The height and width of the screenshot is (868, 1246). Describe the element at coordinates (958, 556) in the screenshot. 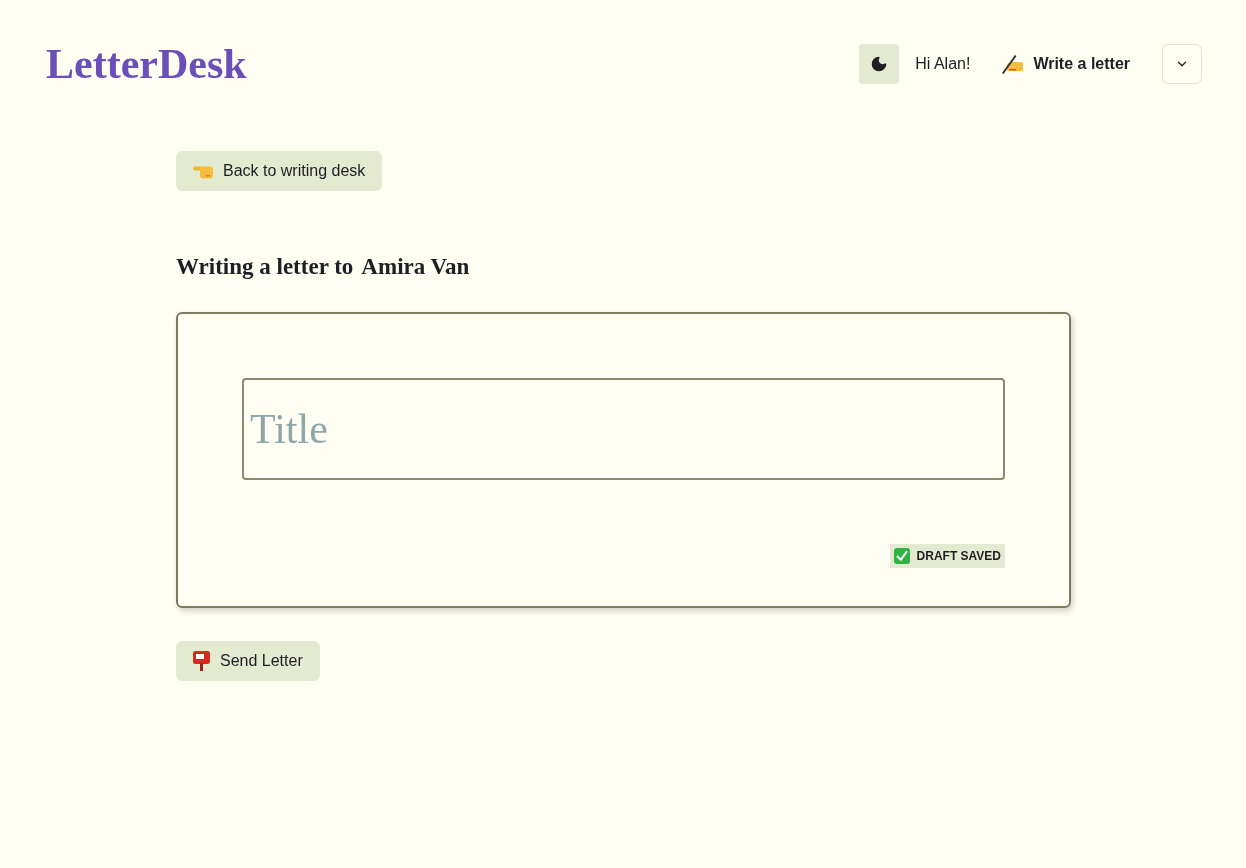

I see `draft-saved-text: DRAFT SAVED` at that location.